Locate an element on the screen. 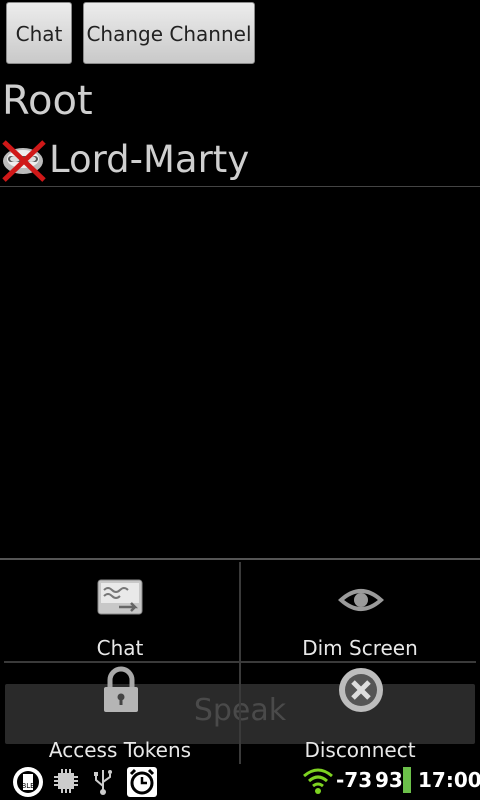  ble-icon: BLE is located at coordinates (28, 782).